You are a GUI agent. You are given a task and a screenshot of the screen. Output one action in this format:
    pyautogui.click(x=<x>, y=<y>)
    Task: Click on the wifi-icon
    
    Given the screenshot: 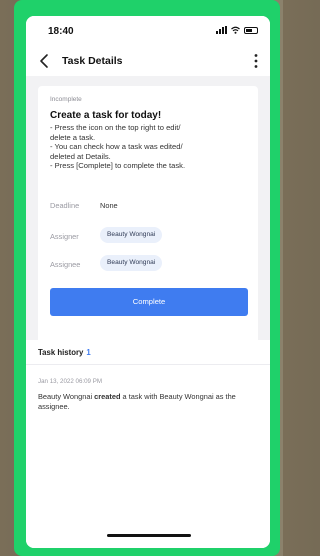 What is the action you would take?
    pyautogui.click(x=235, y=30)
    